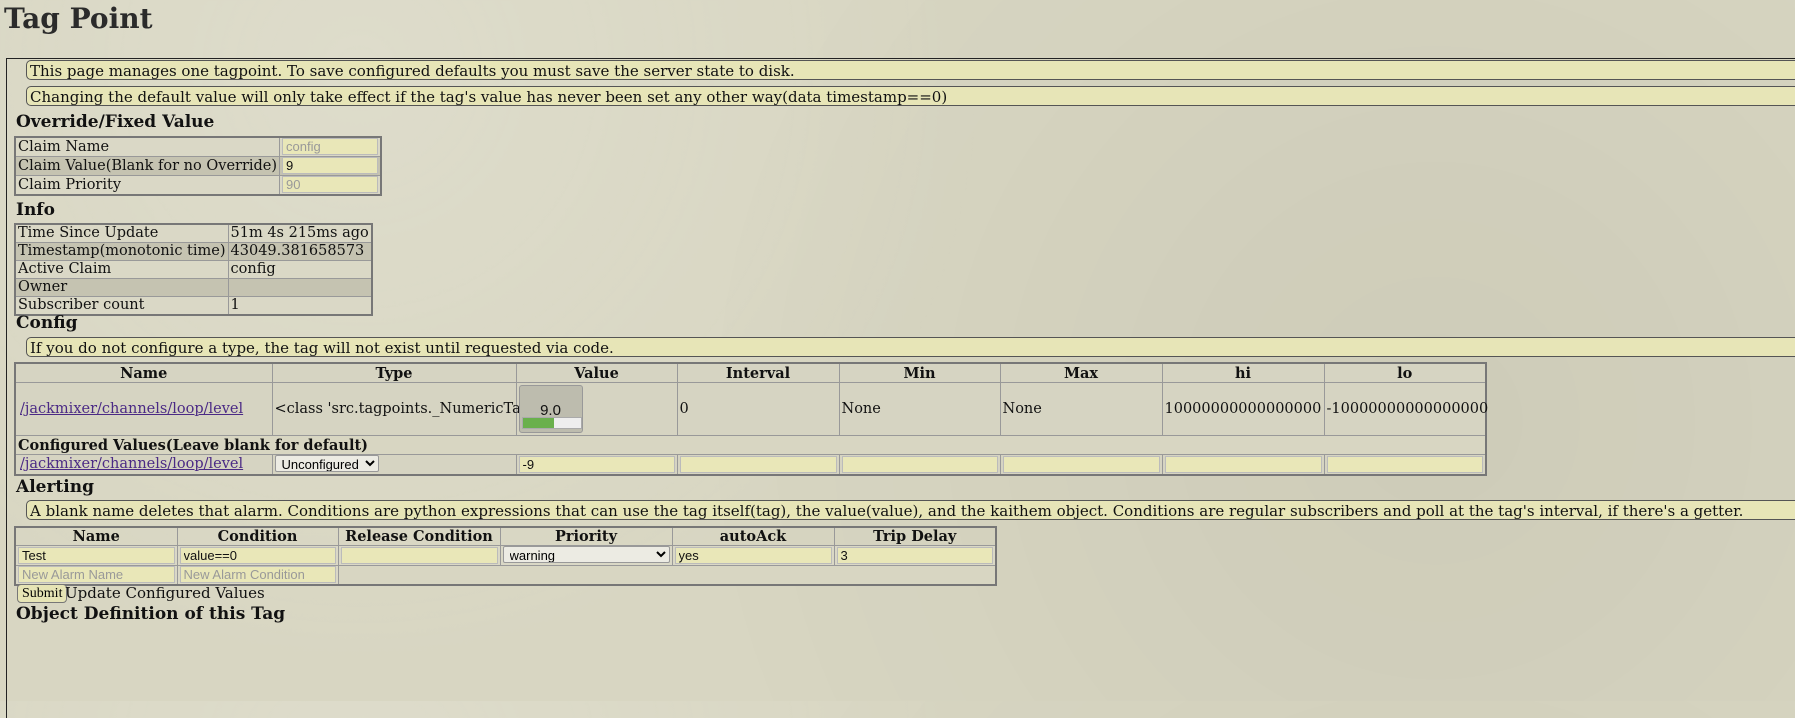 The width and height of the screenshot is (1795, 718). What do you see at coordinates (1405, 409) in the screenshot?
I see `lo-value: -10000000000000000` at bounding box center [1405, 409].